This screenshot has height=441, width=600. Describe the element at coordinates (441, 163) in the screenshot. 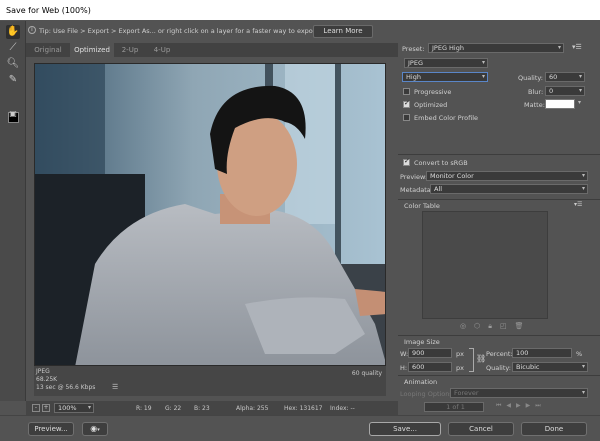

I see `convert-srgb-label: Convert to sRGB` at that location.